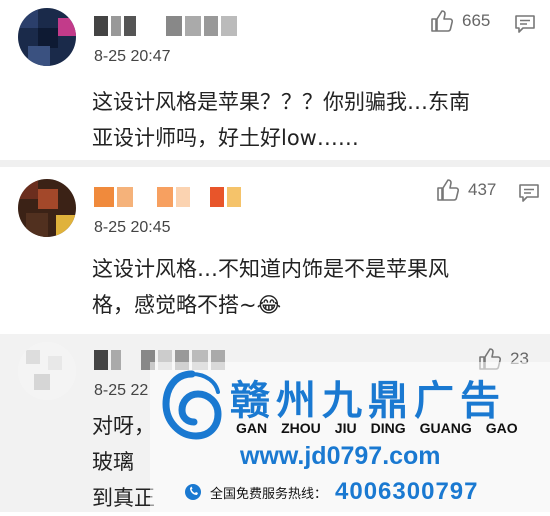  Describe the element at coordinates (377, 428) in the screenshot. I see `watermark-pinyin: GAN ZHOU JIU DING GUANG GAO` at that location.